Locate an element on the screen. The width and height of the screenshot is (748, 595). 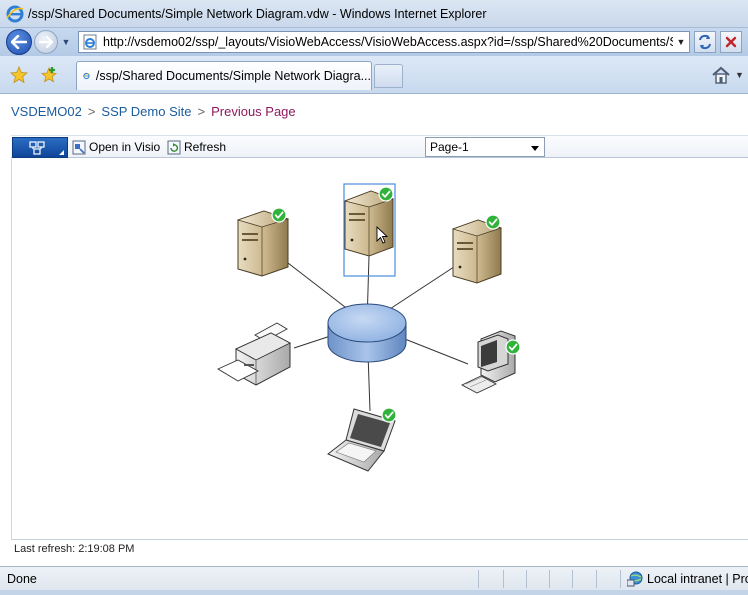
printer is located at coordinates (254, 354).